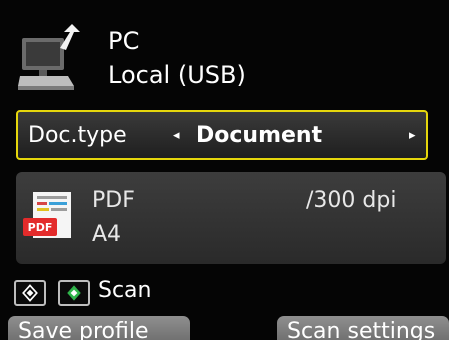 This screenshot has width=449, height=340. I want to click on destination-connection: Local (USB), so click(177, 75).